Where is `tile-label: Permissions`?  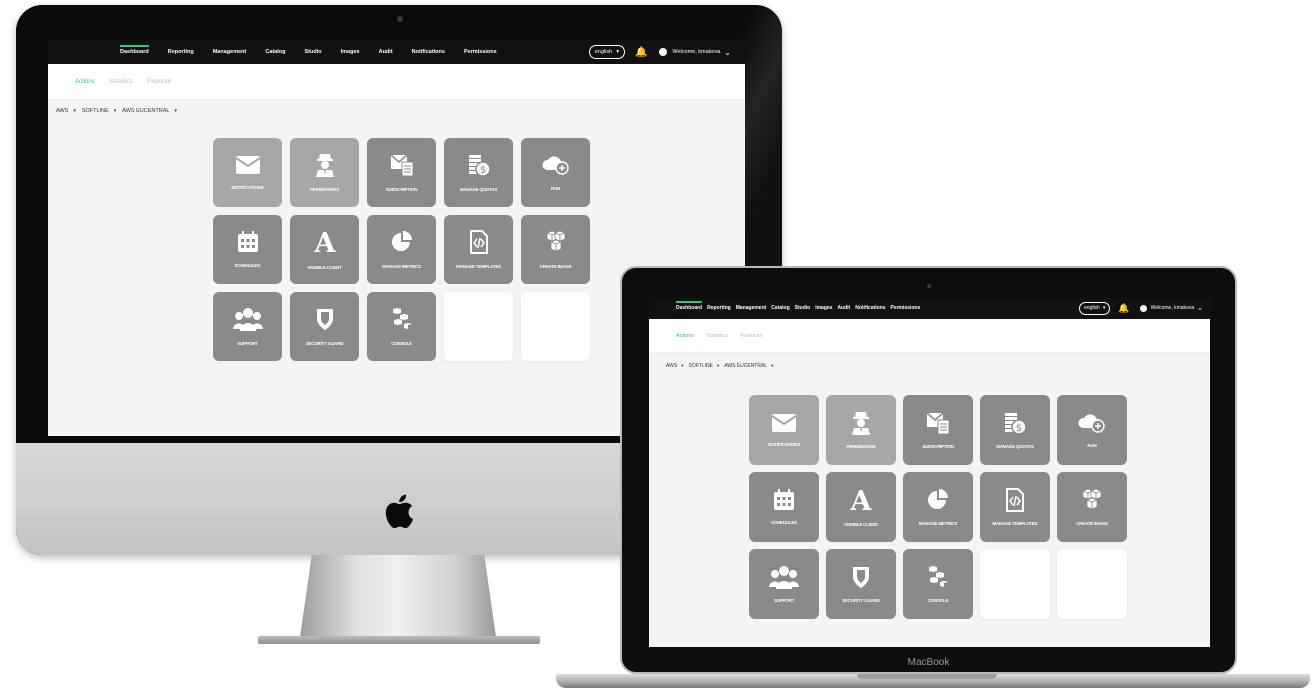
tile-label: Permissions is located at coordinates (861, 446).